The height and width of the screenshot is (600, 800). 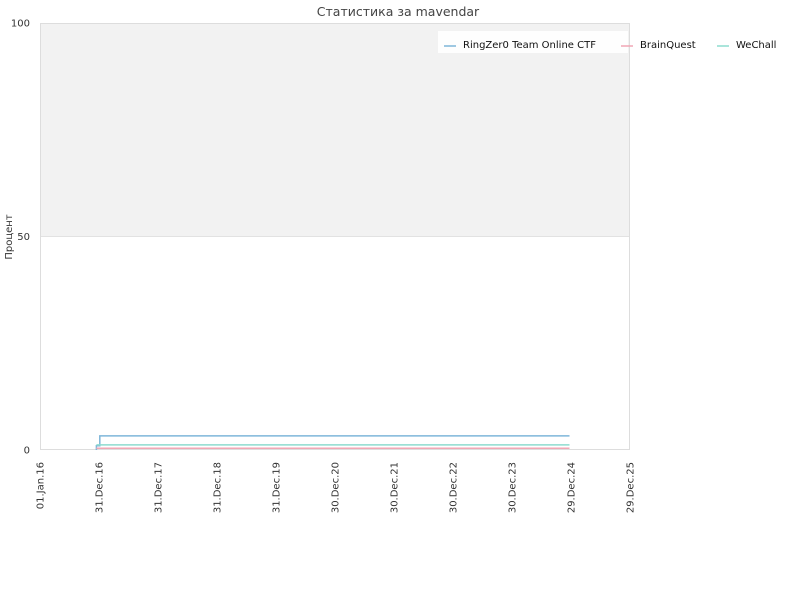 What do you see at coordinates (23, 237) in the screenshot?
I see `y-tick-label: 50` at bounding box center [23, 237].